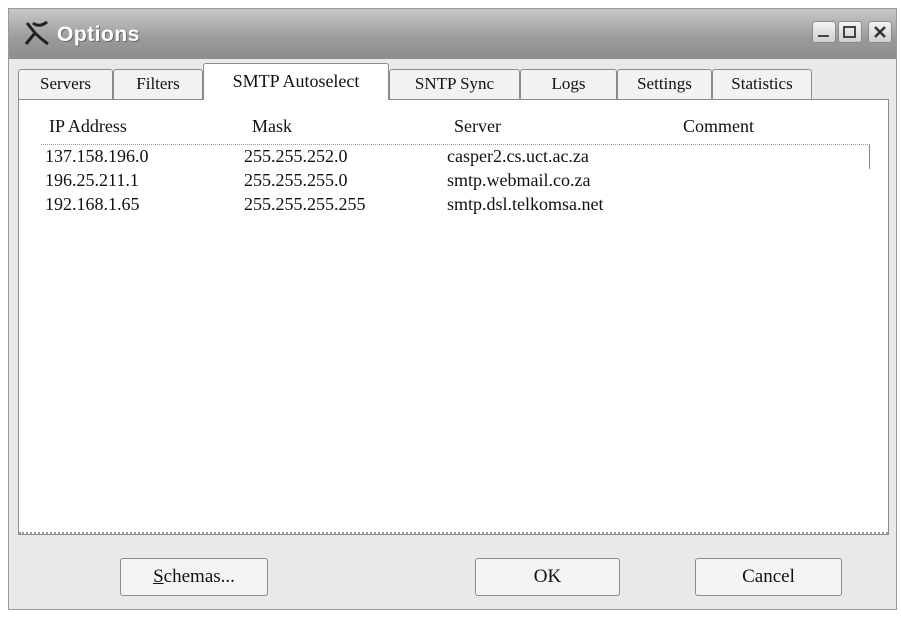  I want to click on schemas-mnemonic: S, so click(158, 576).